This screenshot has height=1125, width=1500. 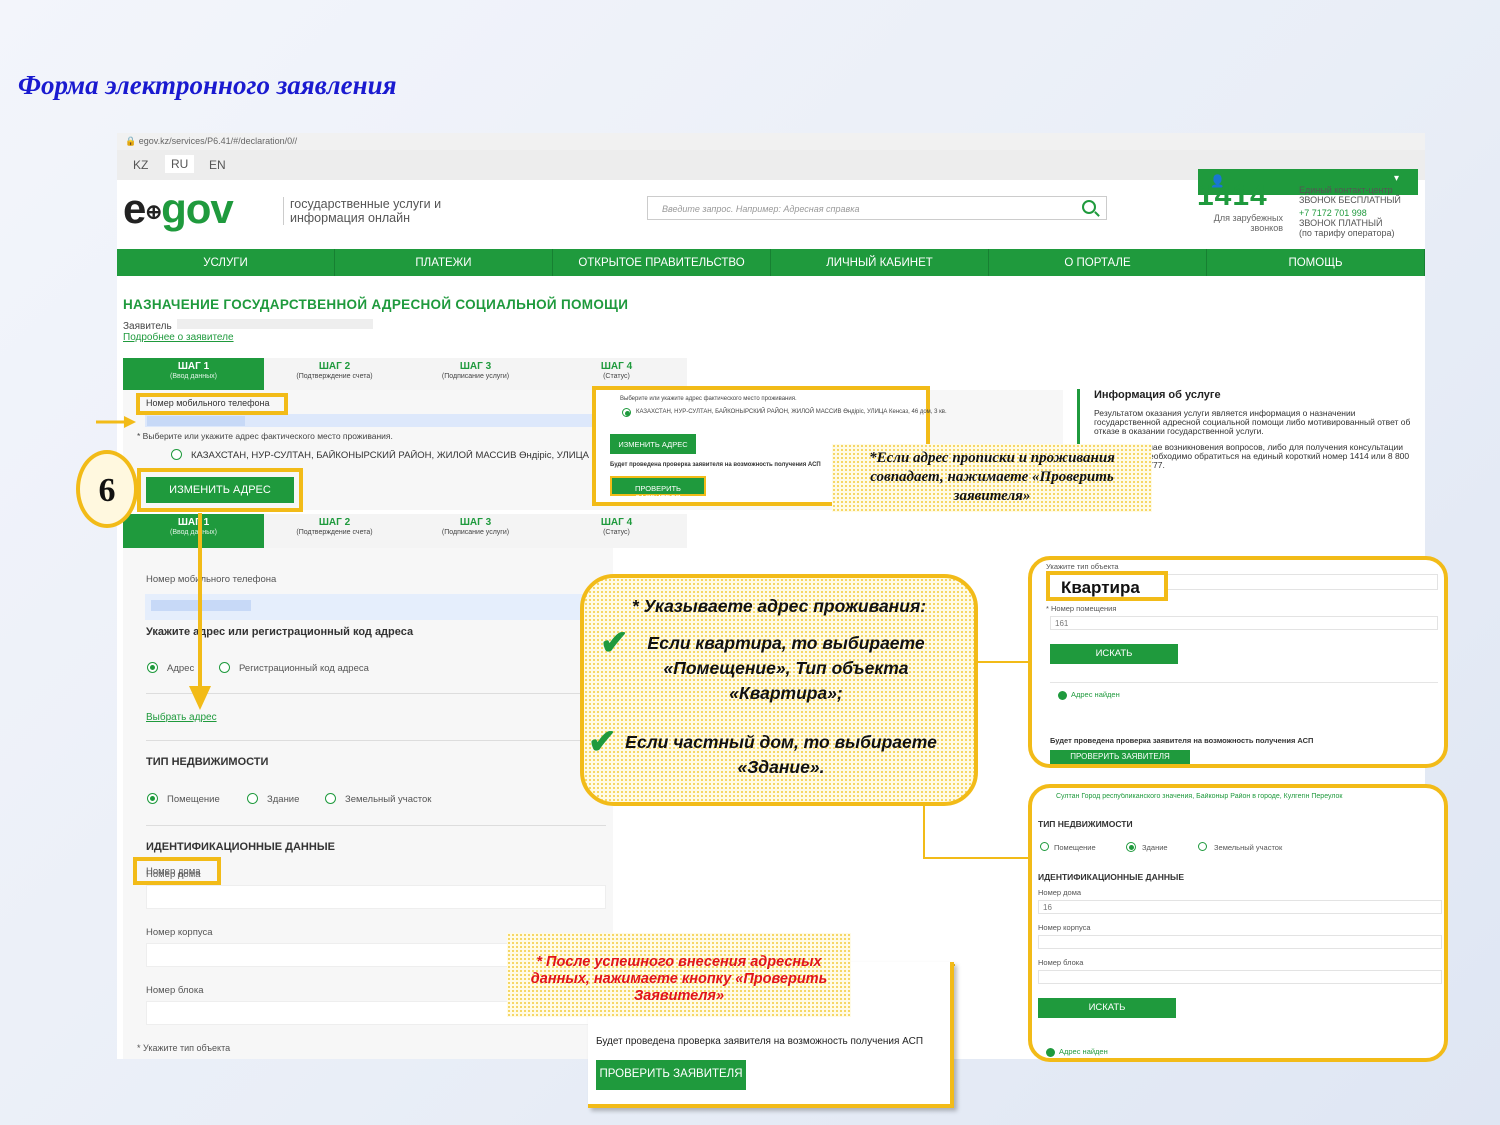 What do you see at coordinates (1240, 977) in the screenshot?
I see `section-number-input` at bounding box center [1240, 977].